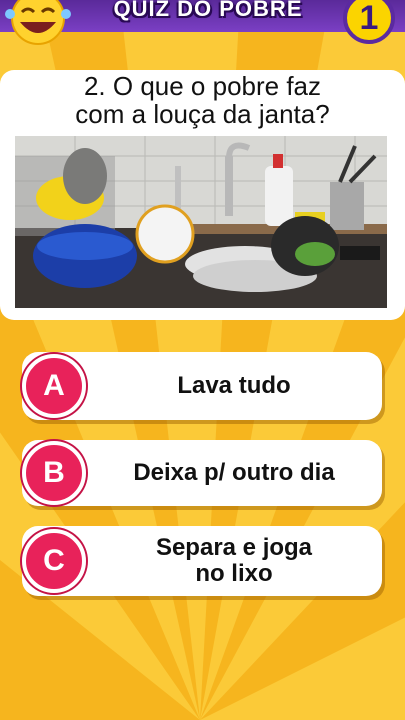 This screenshot has width=405, height=720. I want to click on option-c-line-2: no lixo, so click(234, 573).